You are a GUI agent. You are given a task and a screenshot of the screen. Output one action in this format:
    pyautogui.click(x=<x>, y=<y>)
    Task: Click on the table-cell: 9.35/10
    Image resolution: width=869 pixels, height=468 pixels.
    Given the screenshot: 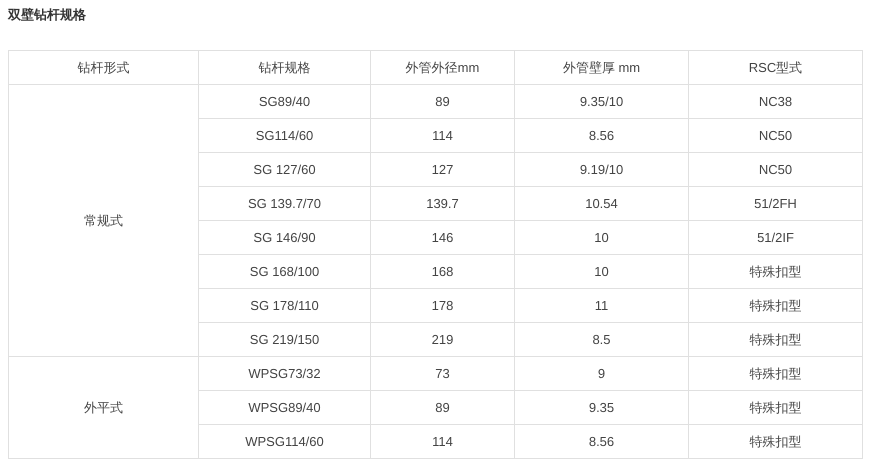 What is the action you would take?
    pyautogui.click(x=601, y=101)
    